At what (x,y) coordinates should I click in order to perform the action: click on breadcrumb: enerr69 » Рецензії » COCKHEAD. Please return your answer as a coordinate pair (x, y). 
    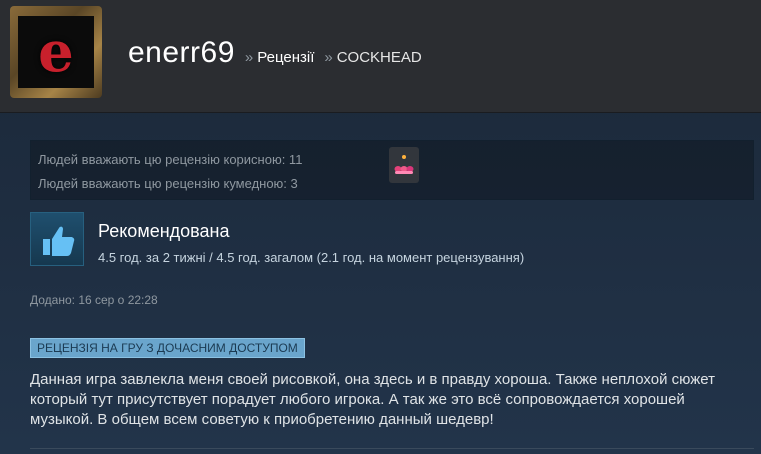
    Looking at the image, I should click on (275, 56).